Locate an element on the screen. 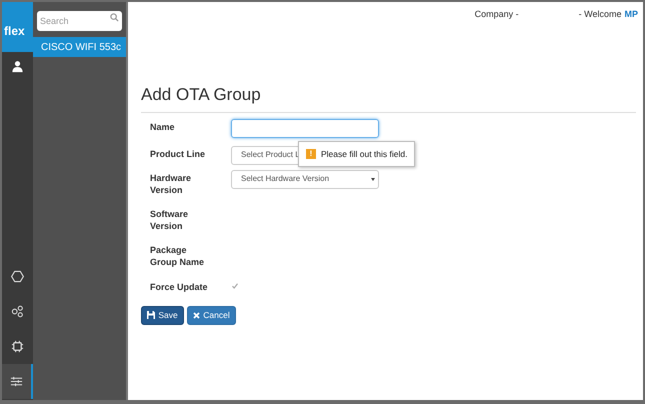 The image size is (645, 404). search-field: Search is located at coordinates (79, 21).